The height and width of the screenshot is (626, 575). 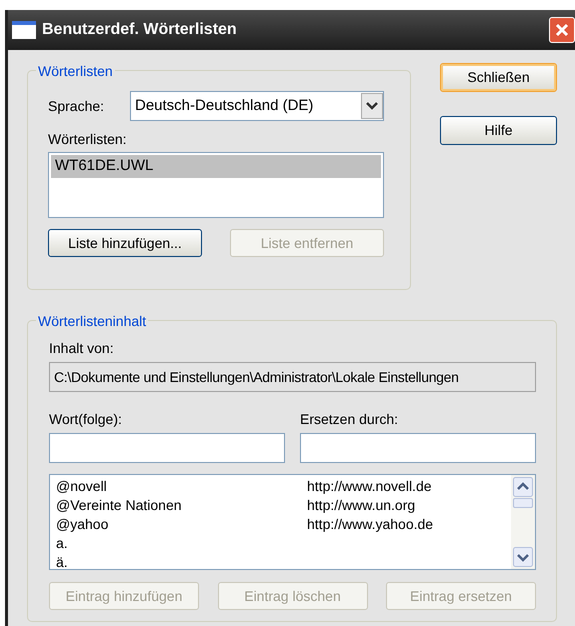 I want to click on entry-word: a., so click(x=181, y=543).